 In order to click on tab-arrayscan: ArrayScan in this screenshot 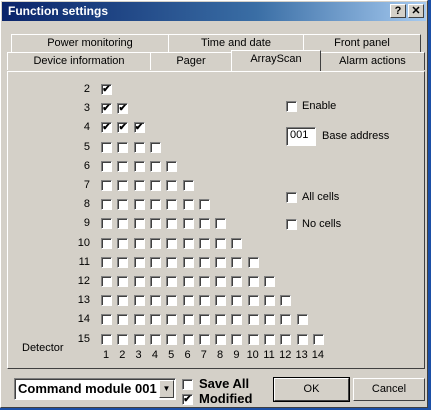, I will do `click(276, 60)`.